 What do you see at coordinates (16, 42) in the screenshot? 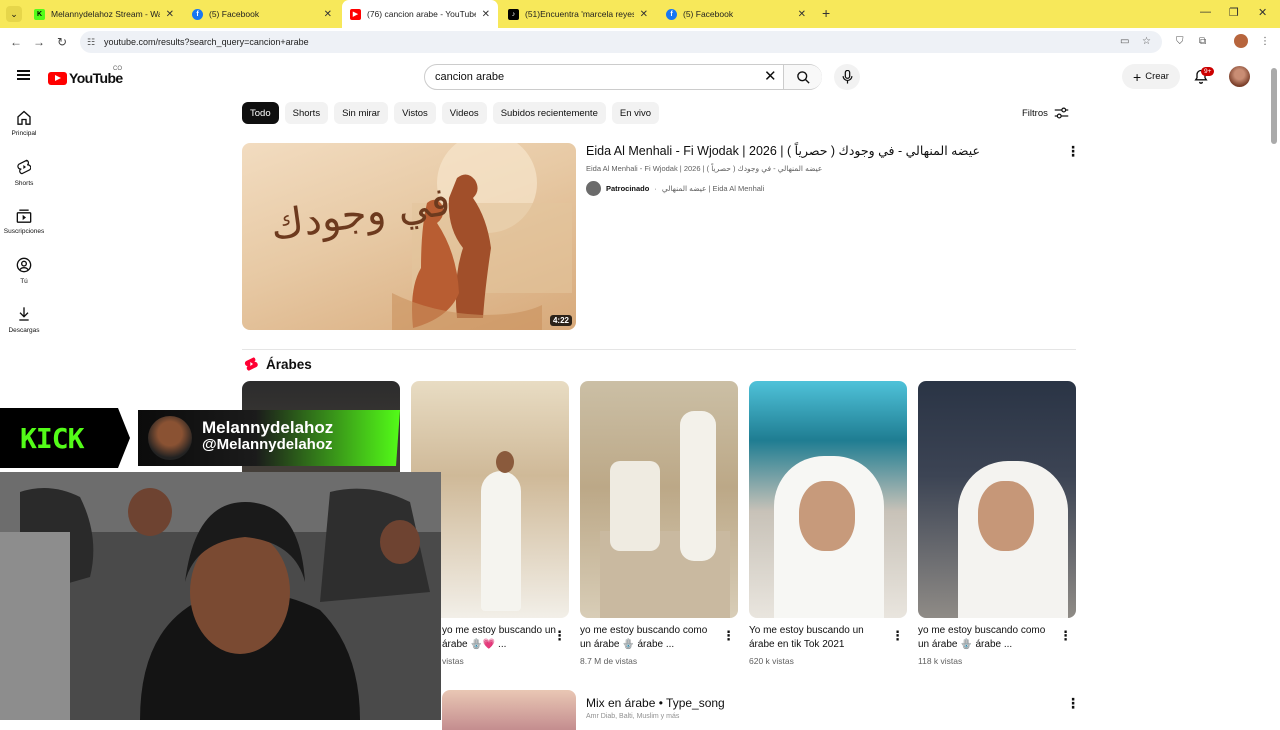
I see `back-button: ←` at bounding box center [16, 42].